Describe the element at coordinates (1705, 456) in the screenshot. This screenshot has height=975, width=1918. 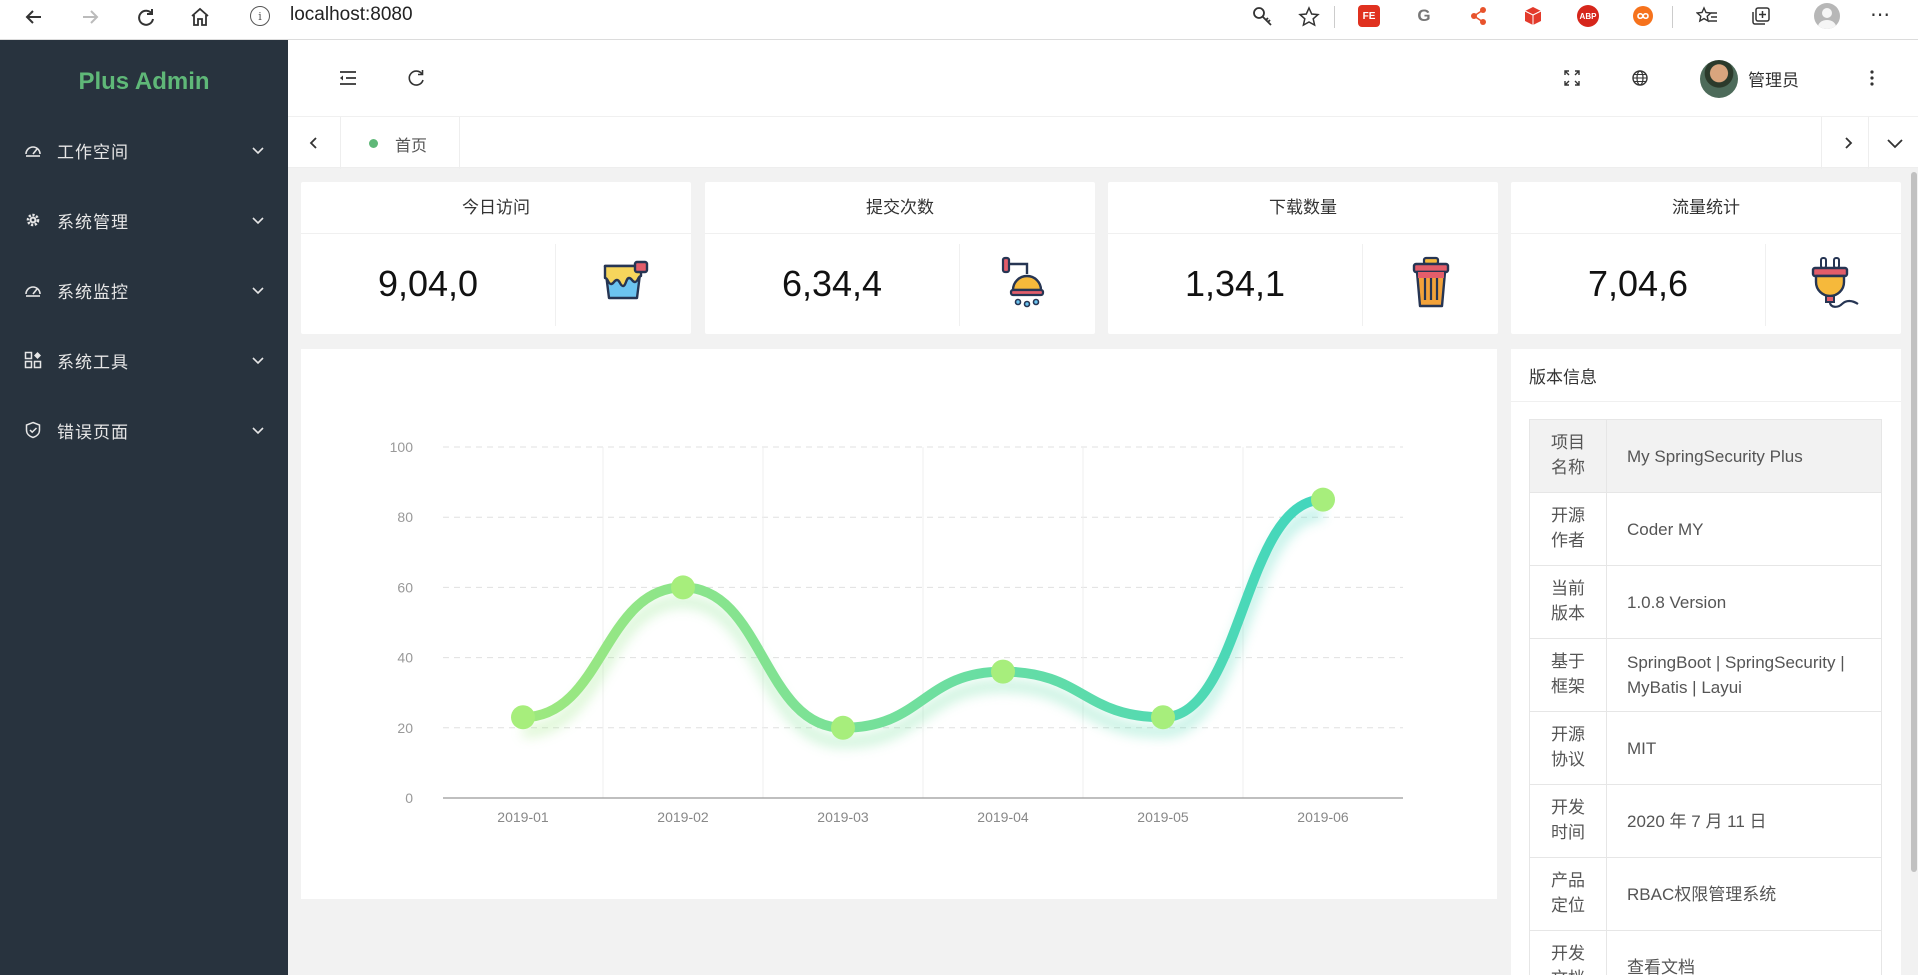
I see `table-row: 项目名称 My SpringSecurity Plus` at that location.